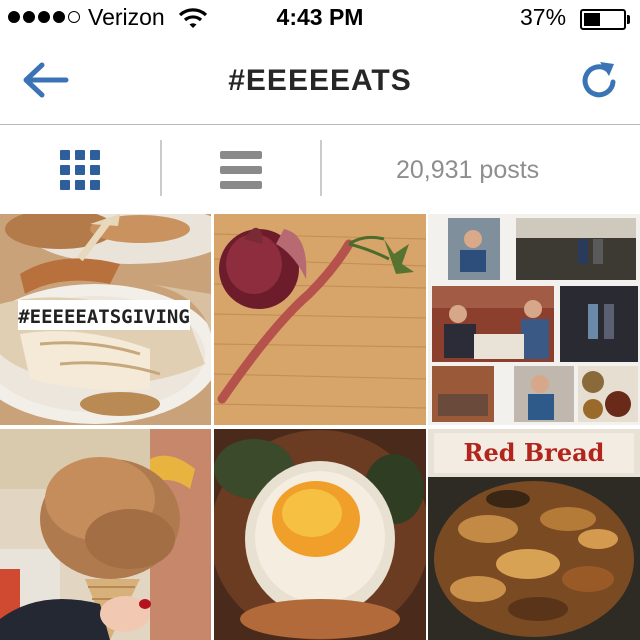  I want to click on turkey-photo-image: #EEEEEATSGIVING, so click(105, 319).